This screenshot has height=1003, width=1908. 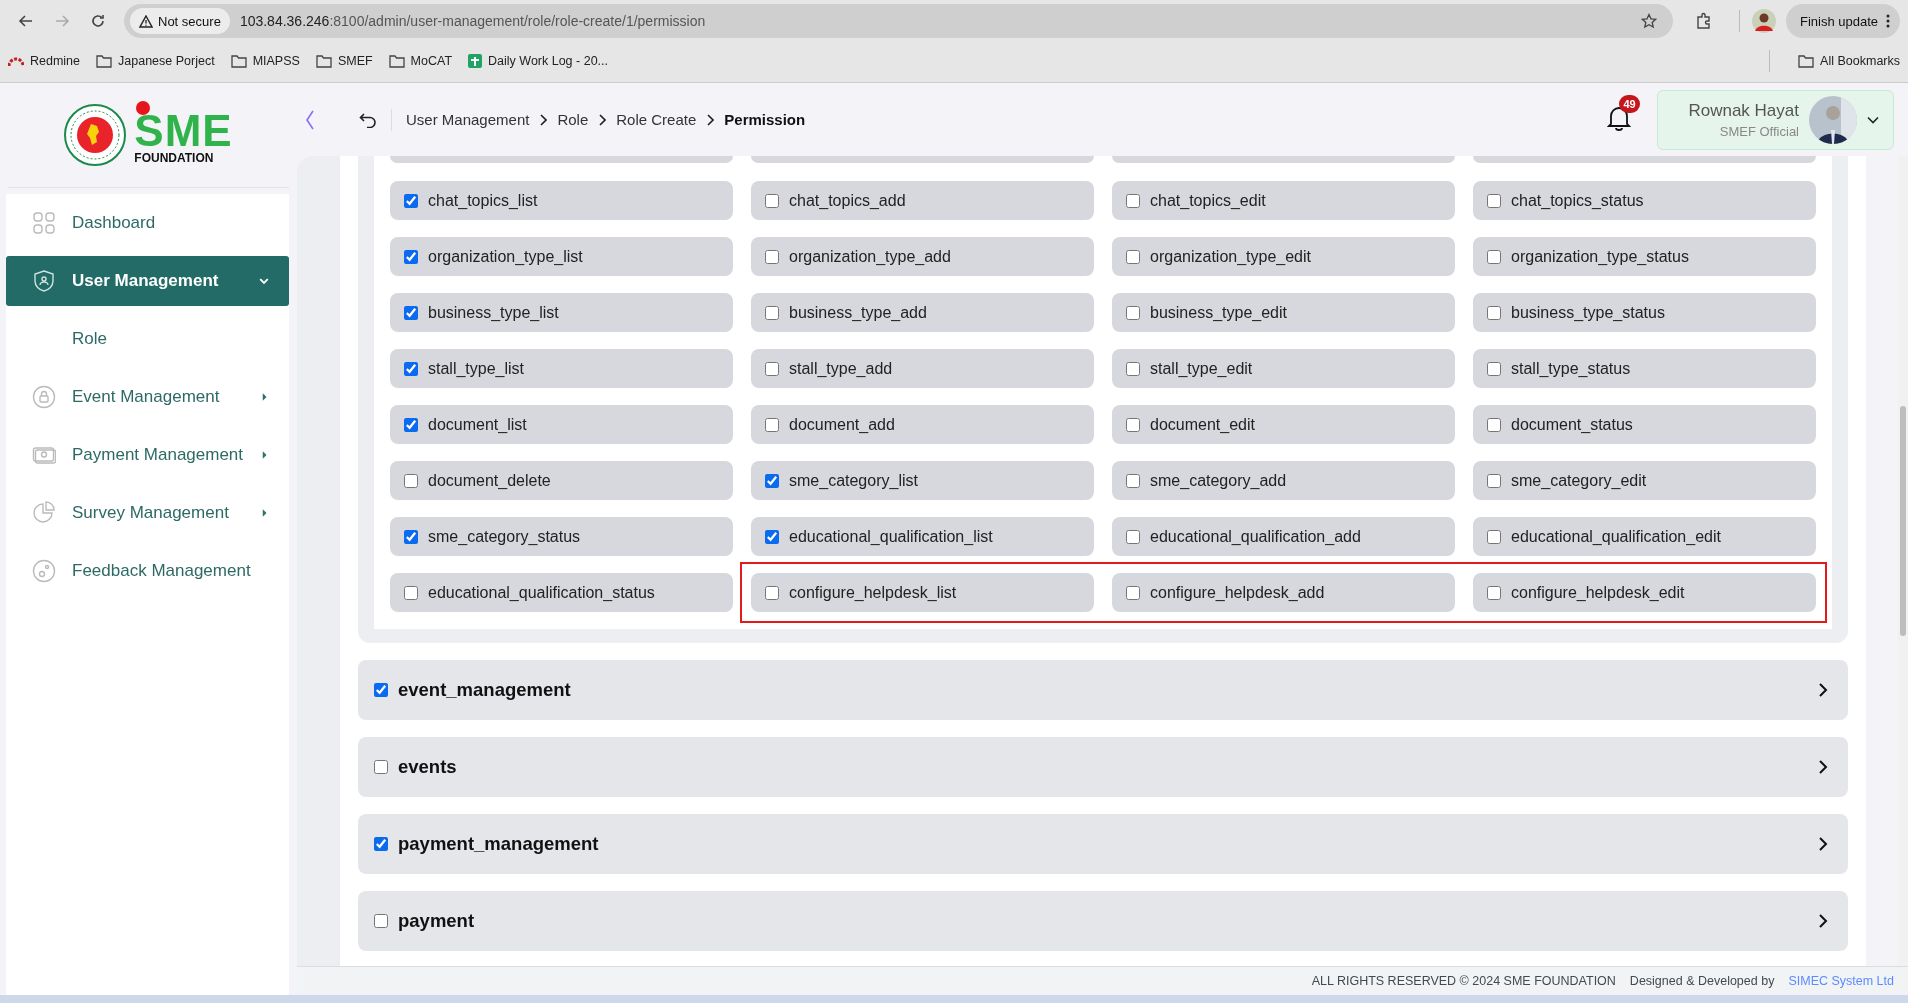 I want to click on sidebar-item: Dashboard, so click(x=147, y=223).